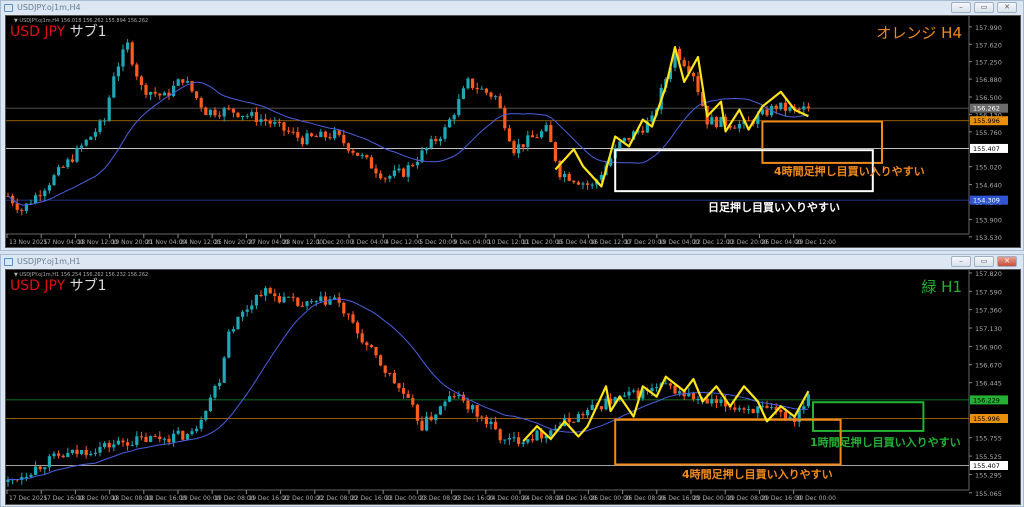 This screenshot has width=1024, height=507. Describe the element at coordinates (512, 262) in the screenshot. I see `title-bar: USDJPY.oj1m,H1 – ▭ ✕` at that location.